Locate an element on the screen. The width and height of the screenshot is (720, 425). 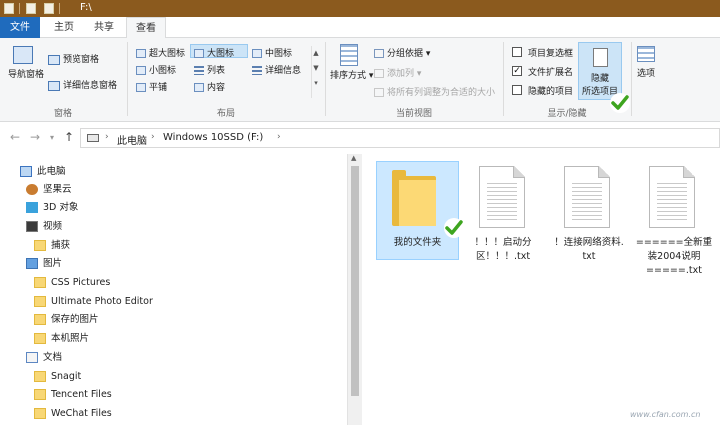
layout-gallery-scroller: ▲ ▼ ▾ is located at coordinates (315, 72).